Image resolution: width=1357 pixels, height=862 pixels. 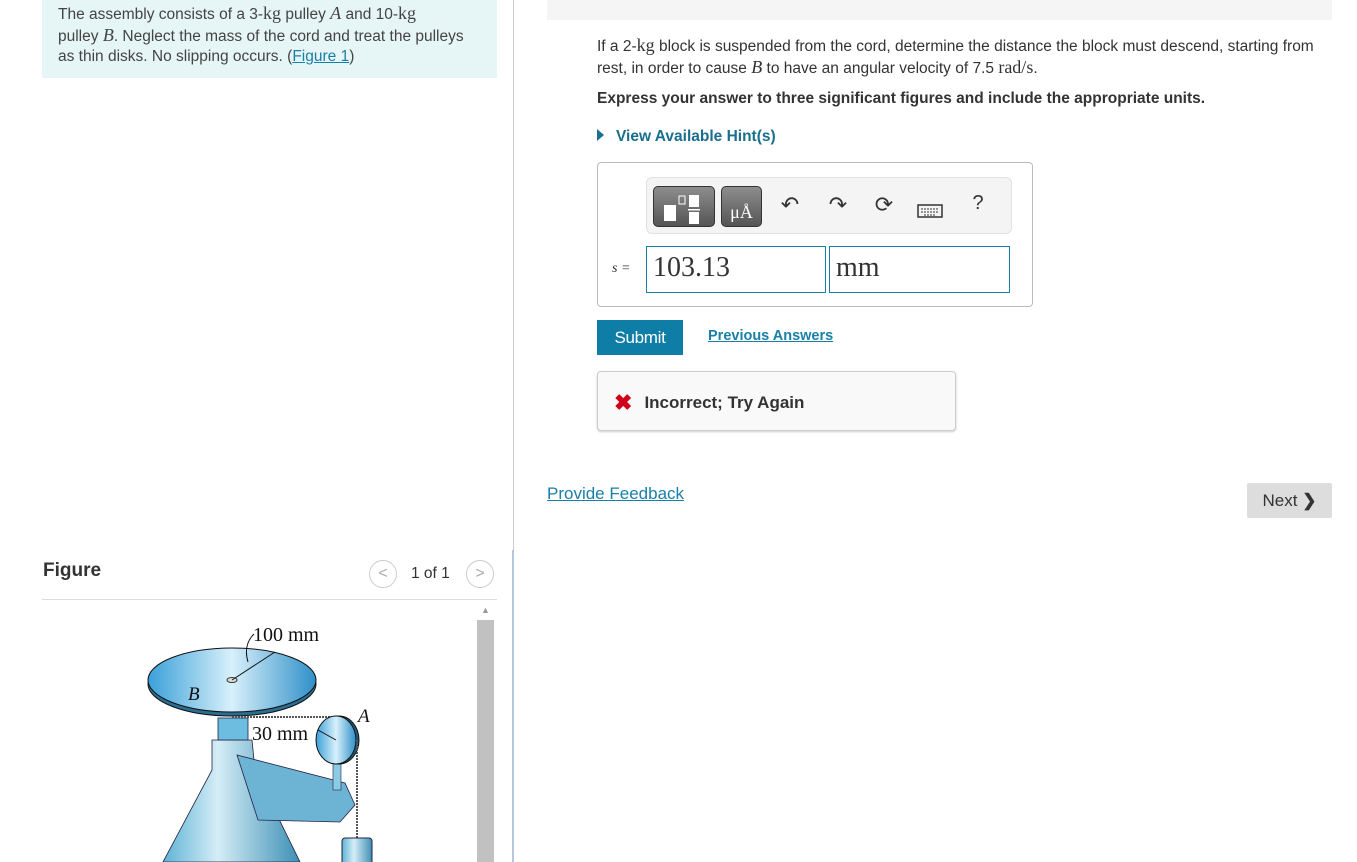 I want to click on templates-icon, so click(x=684, y=206).